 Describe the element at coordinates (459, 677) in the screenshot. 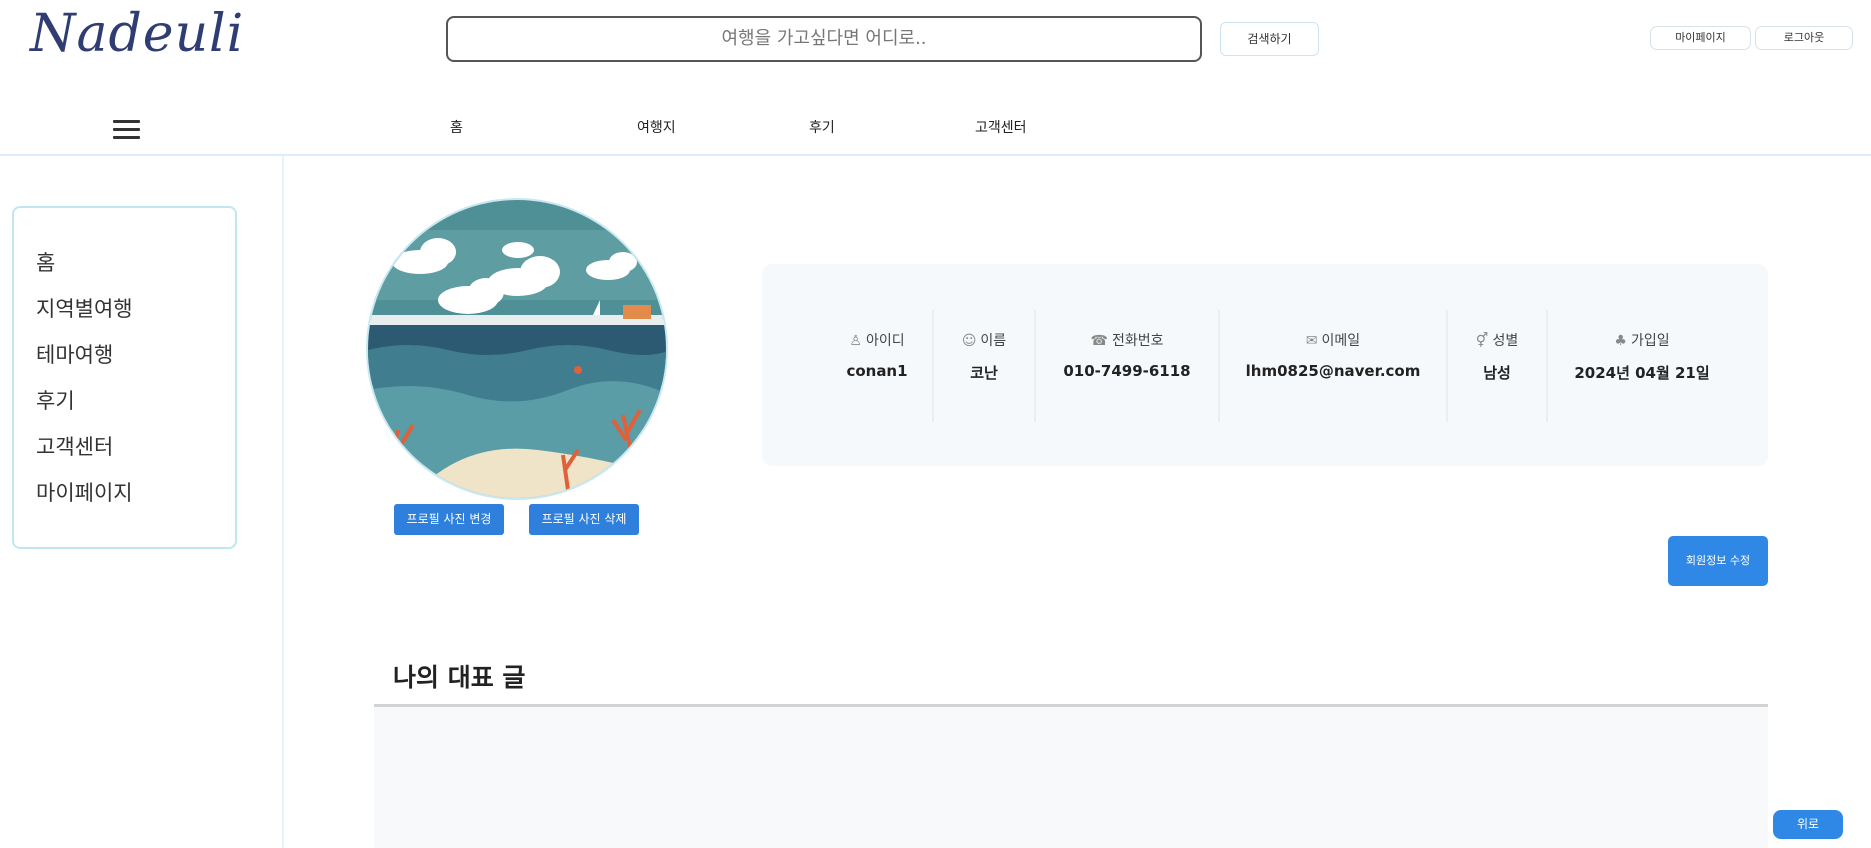

I see `section-title-my-posts: 나의 대표 글` at that location.